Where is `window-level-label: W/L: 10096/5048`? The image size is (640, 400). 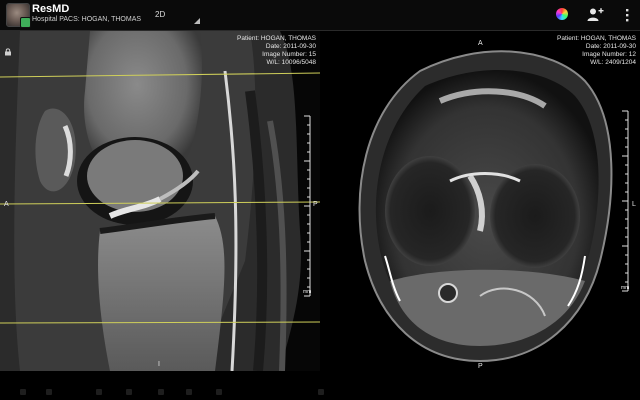
window-level-label: W/L: 10096/5048 is located at coordinates (291, 62).